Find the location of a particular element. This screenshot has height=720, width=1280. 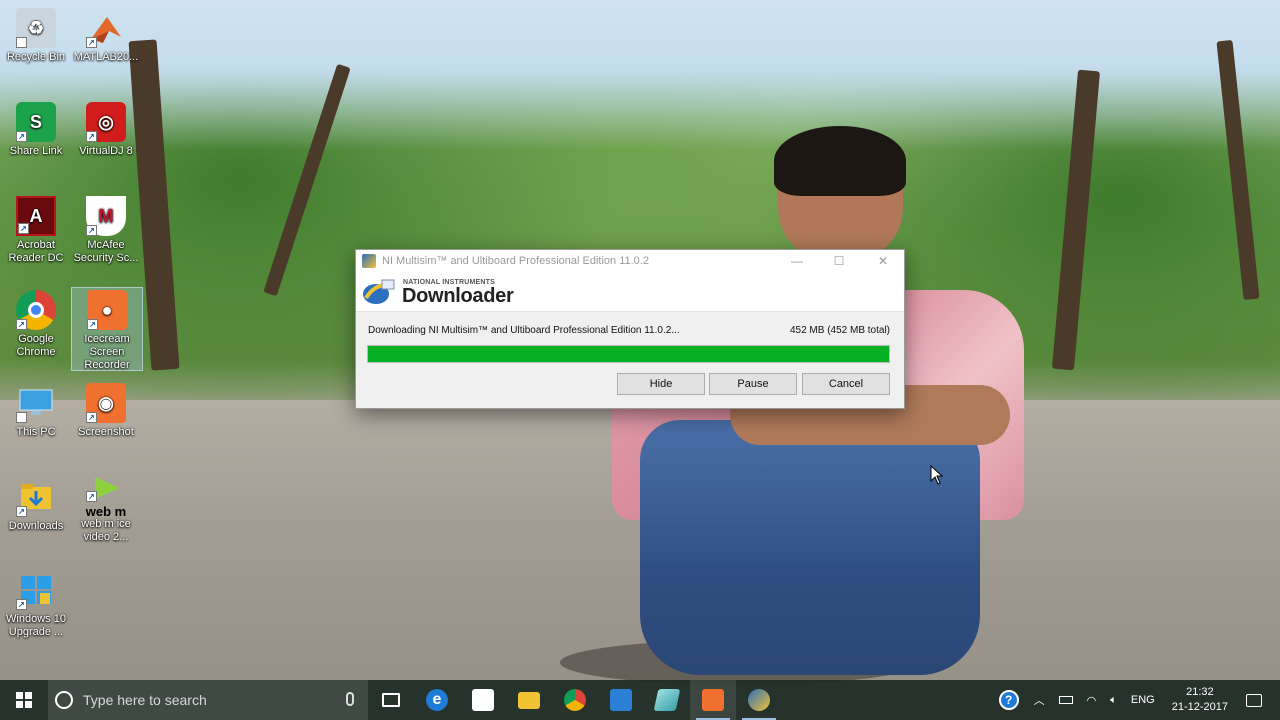

windows-logo-icon is located at coordinates (24, 700).